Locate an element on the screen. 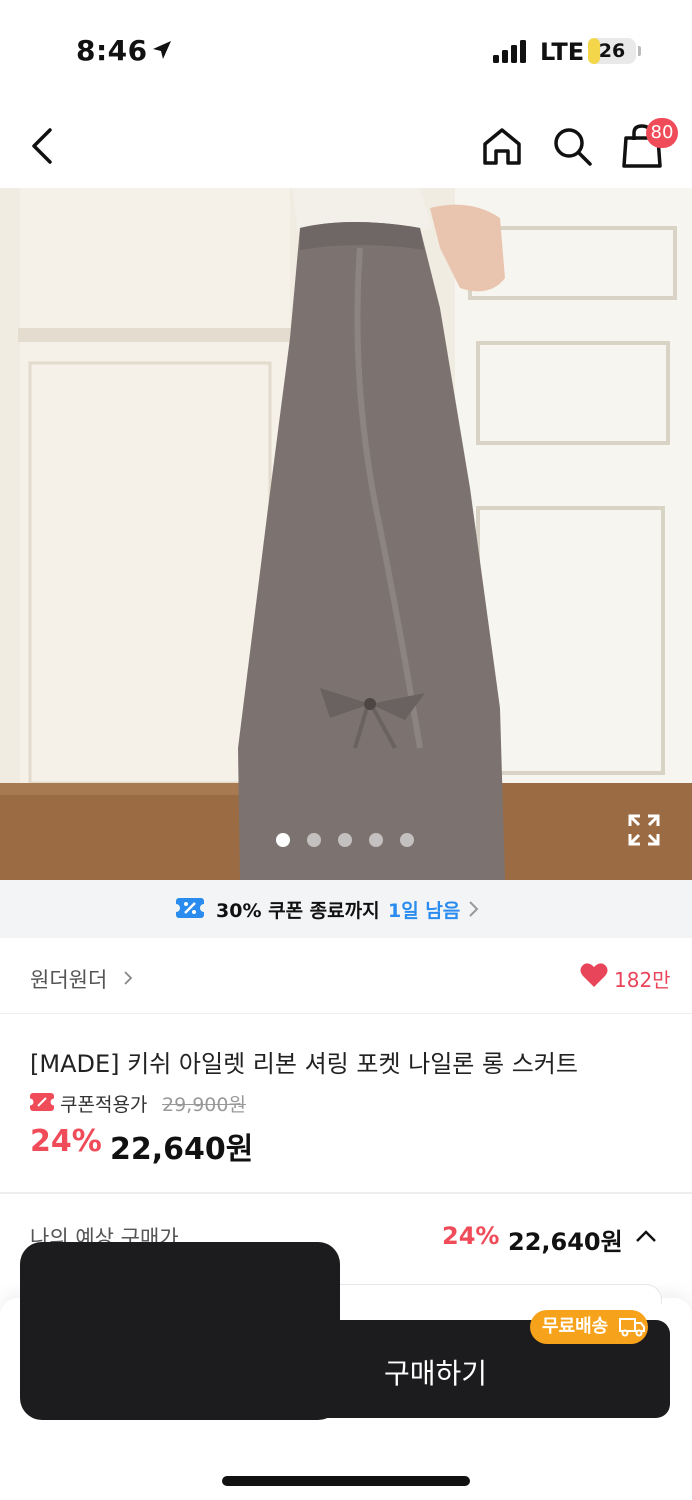  coupon-price-label: 쿠폰적용가 is located at coordinates (104, 1105).